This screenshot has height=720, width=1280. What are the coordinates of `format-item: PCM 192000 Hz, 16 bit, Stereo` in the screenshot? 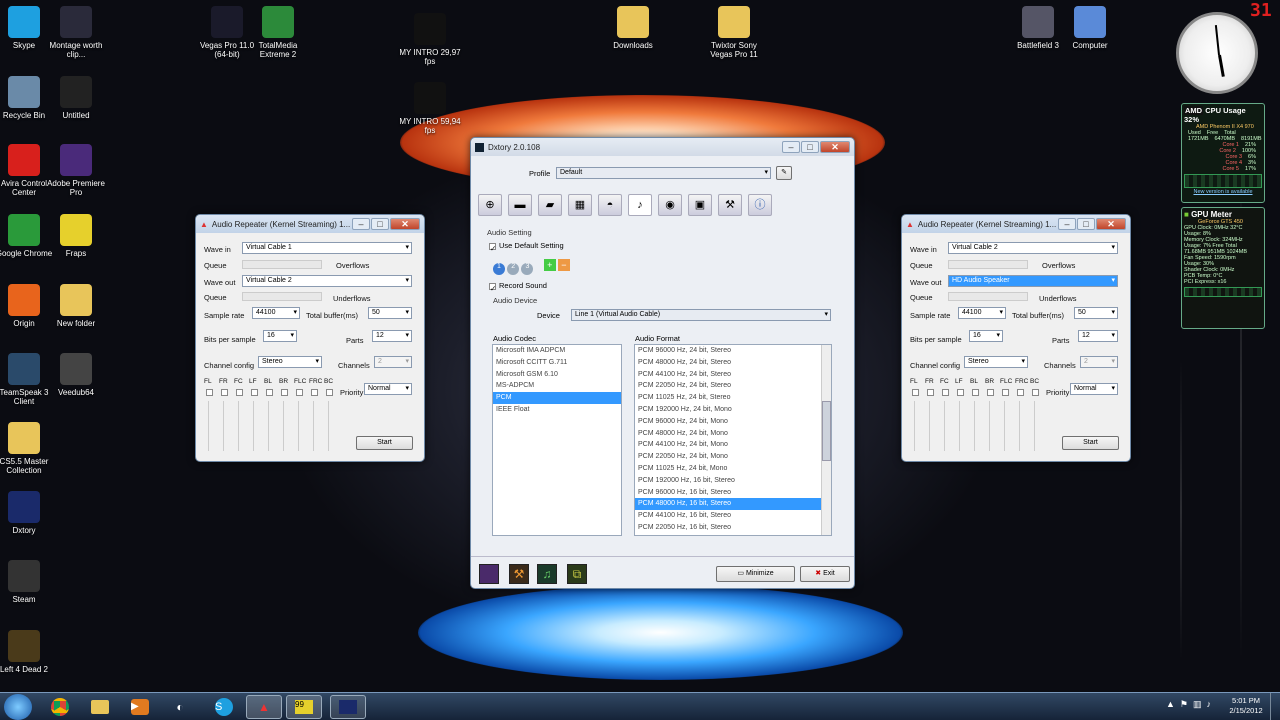 It's located at (733, 481).